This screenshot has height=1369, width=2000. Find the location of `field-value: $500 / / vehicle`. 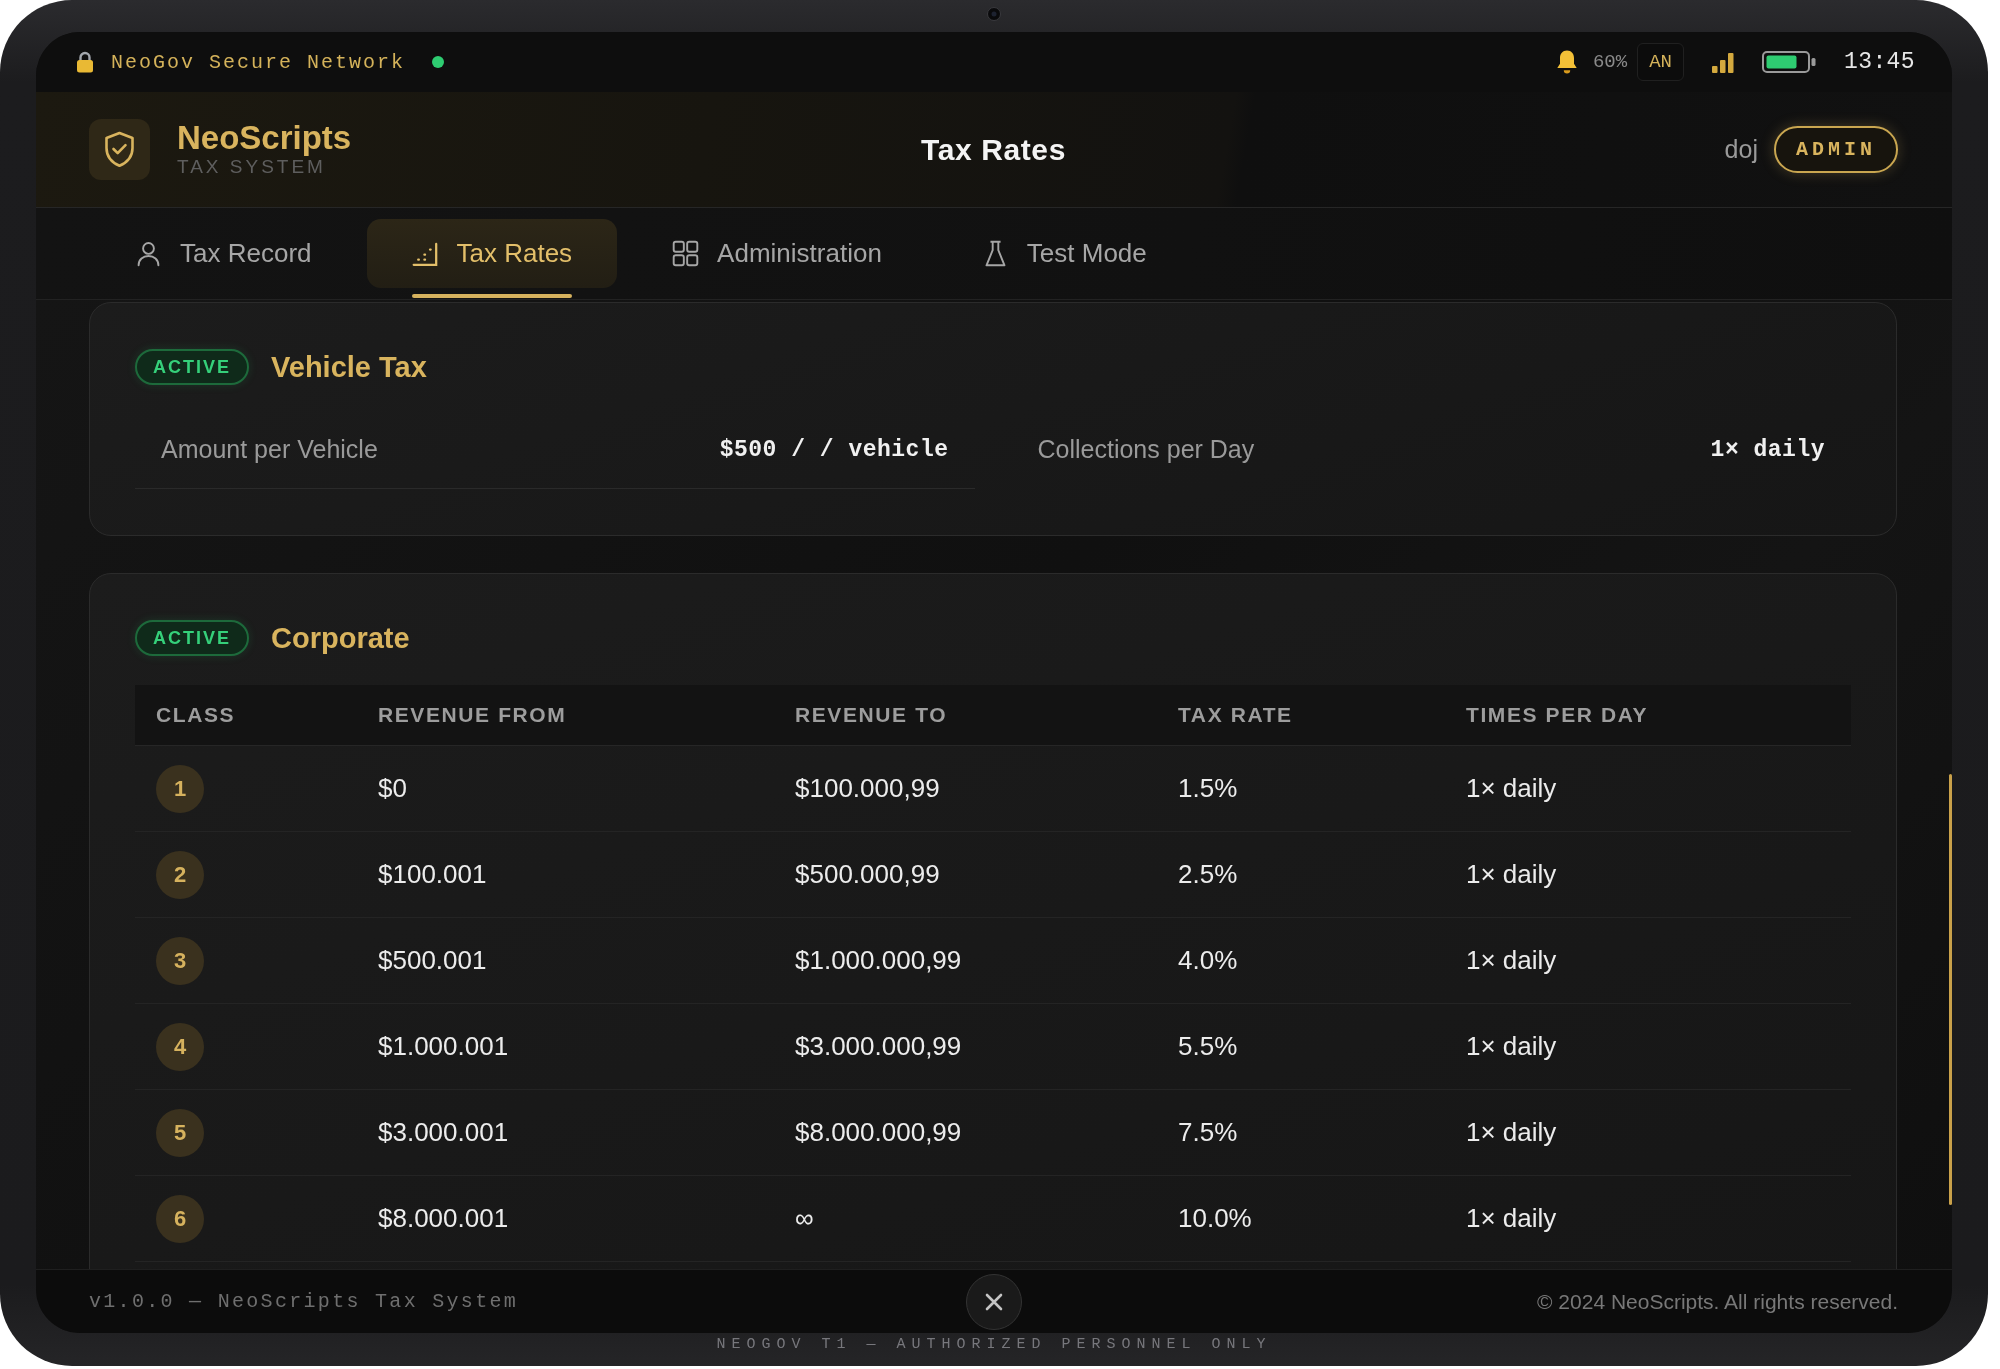

field-value: $500 / / vehicle is located at coordinates (834, 449).